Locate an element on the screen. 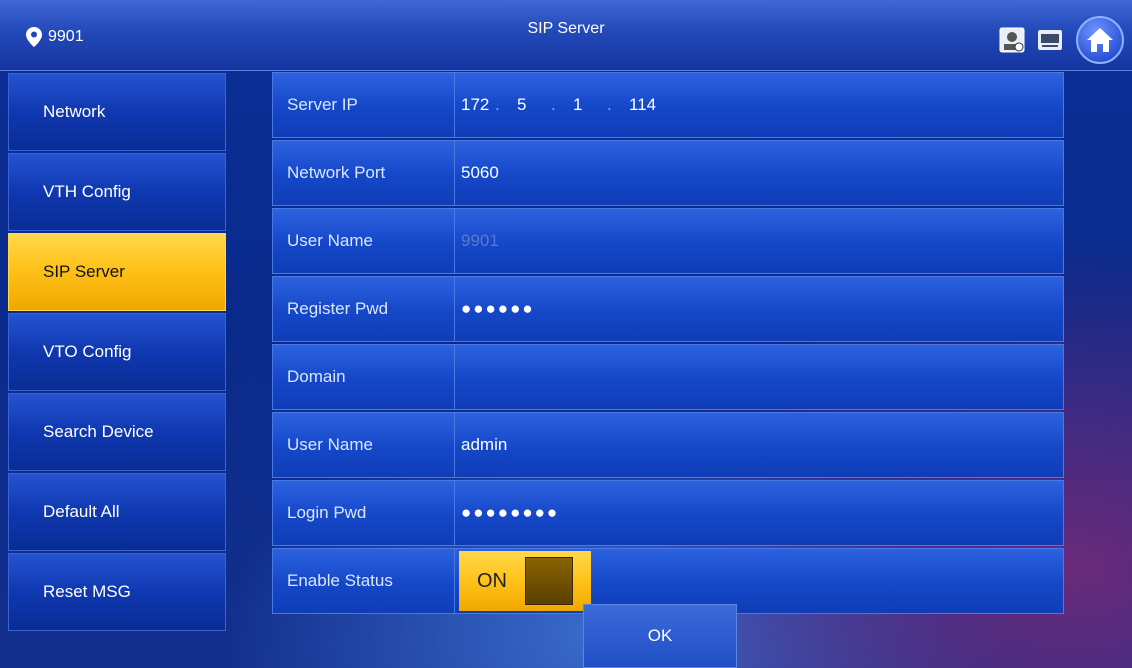 Image resolution: width=1132 pixels, height=668 pixels. network-port-row: Network Port 5060 is located at coordinates (668, 173).